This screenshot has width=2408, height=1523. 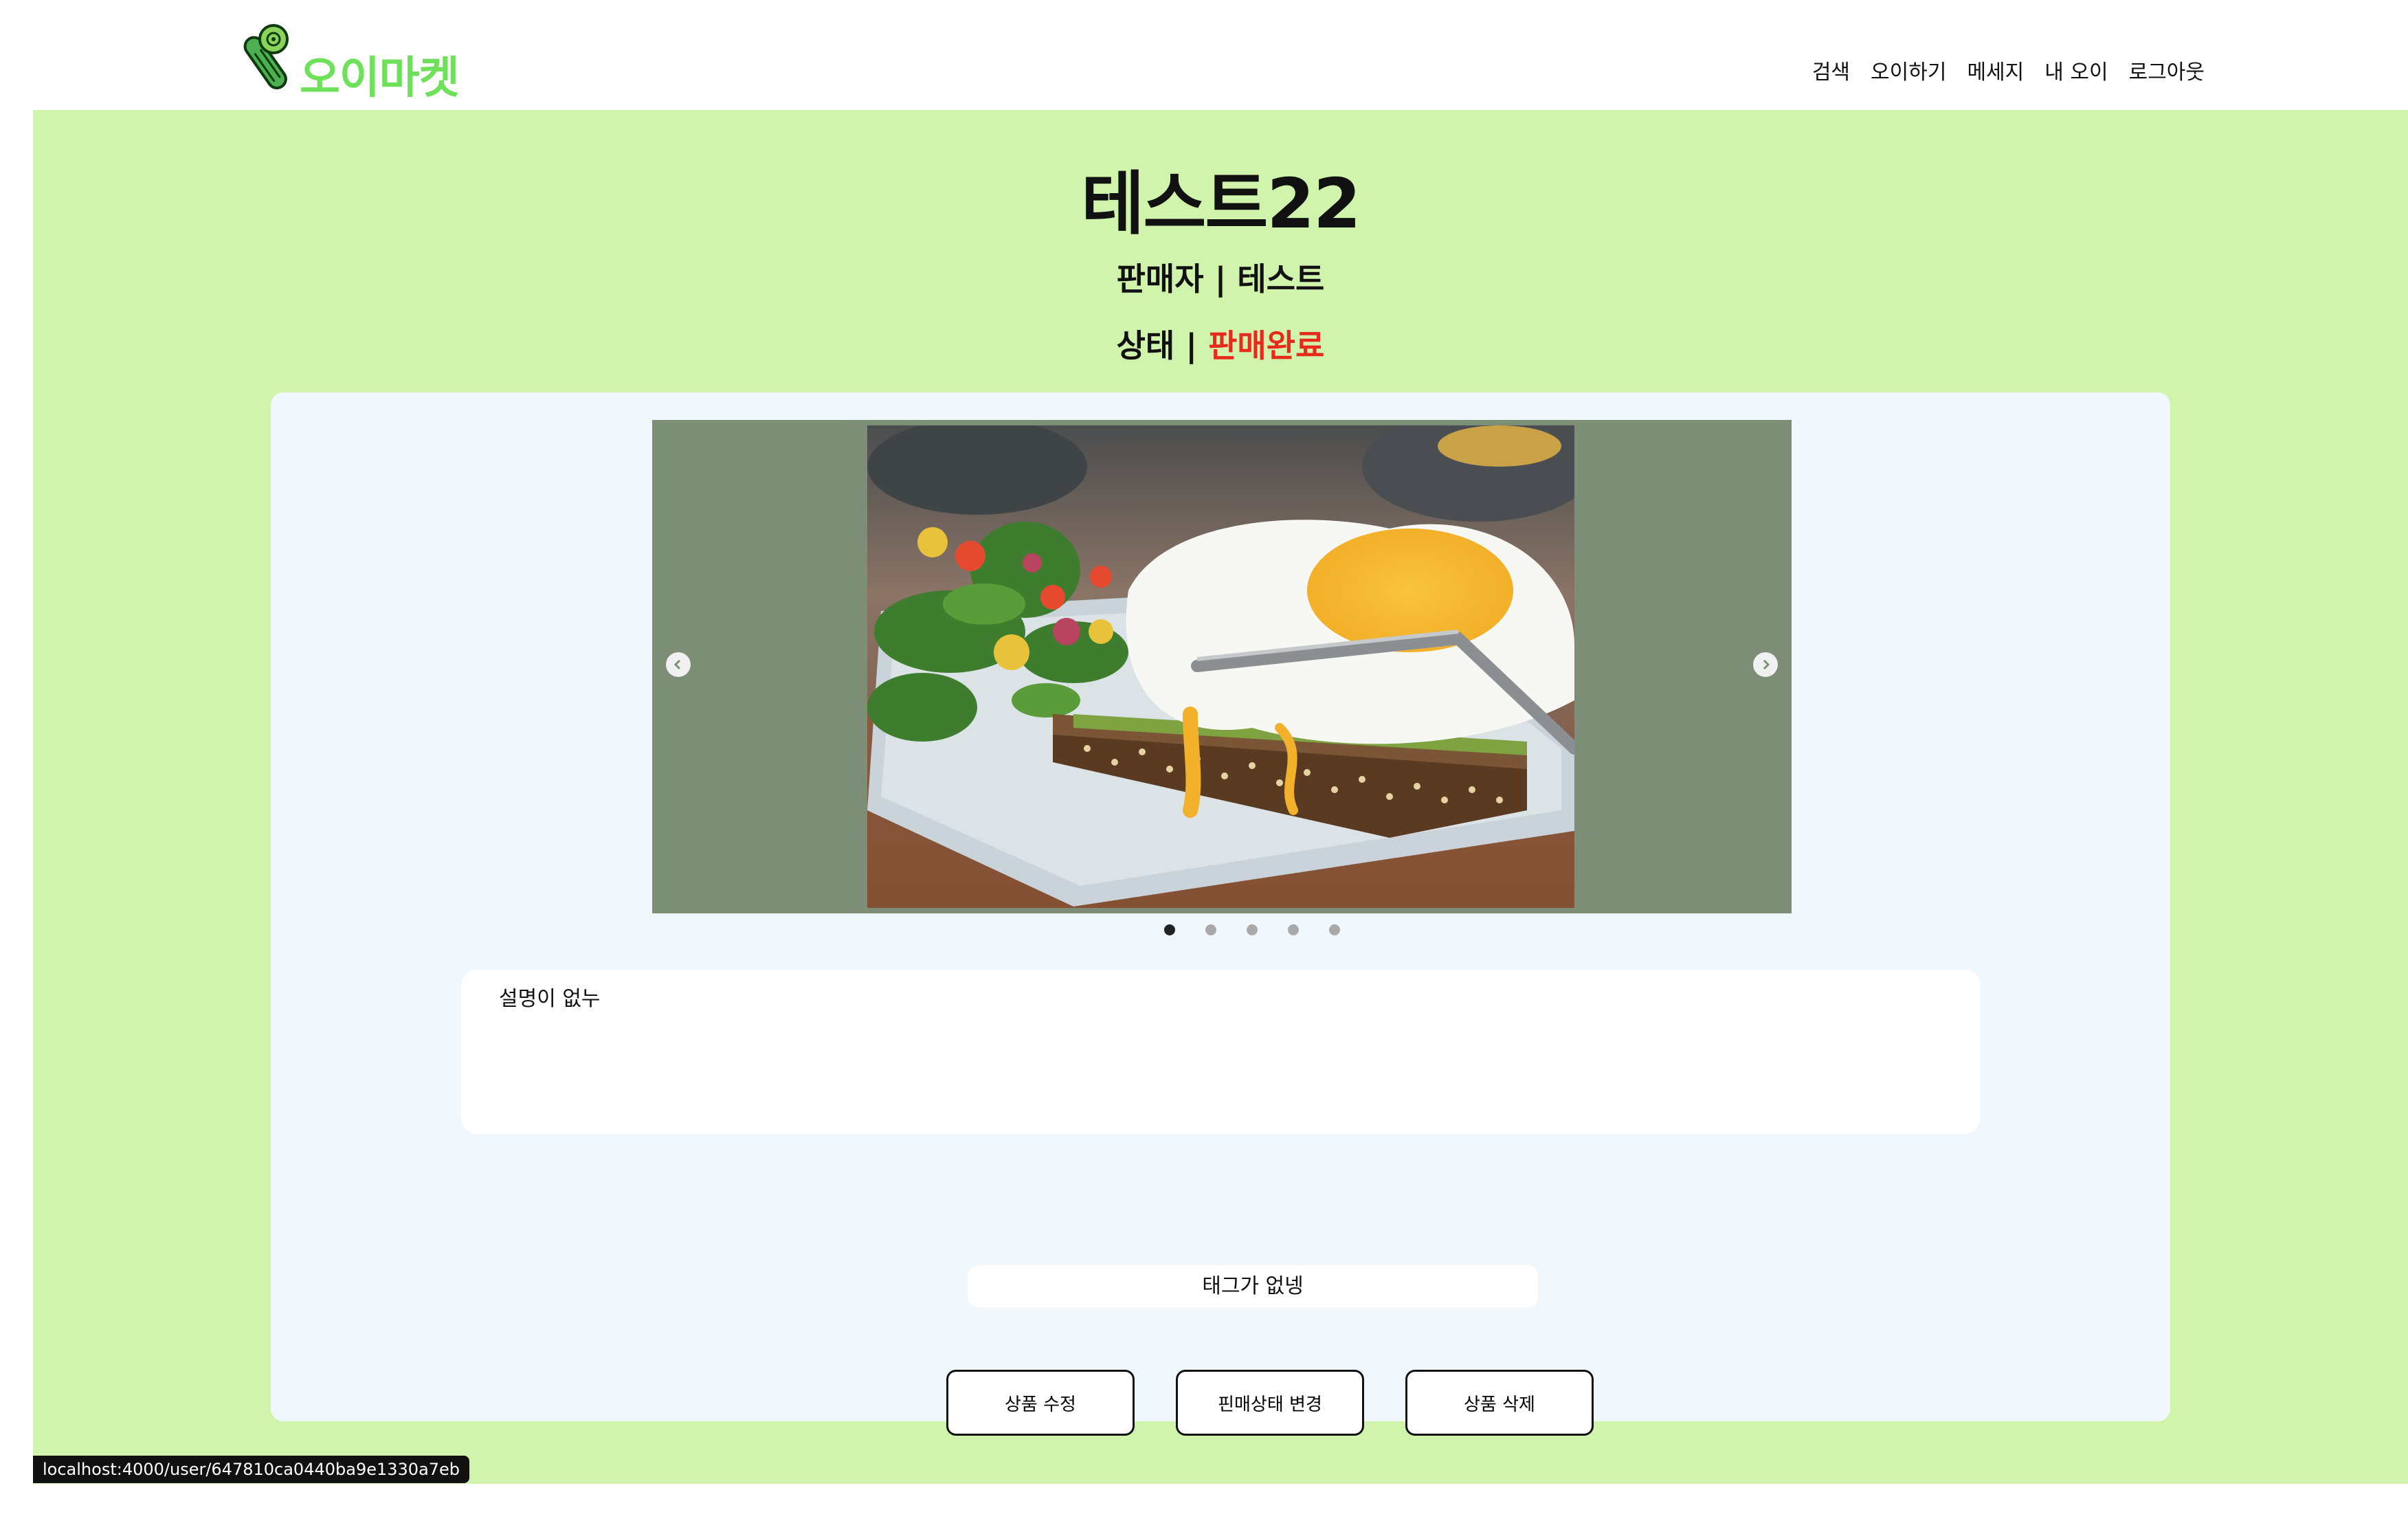 I want to click on carousel-next-button, so click(x=1765, y=664).